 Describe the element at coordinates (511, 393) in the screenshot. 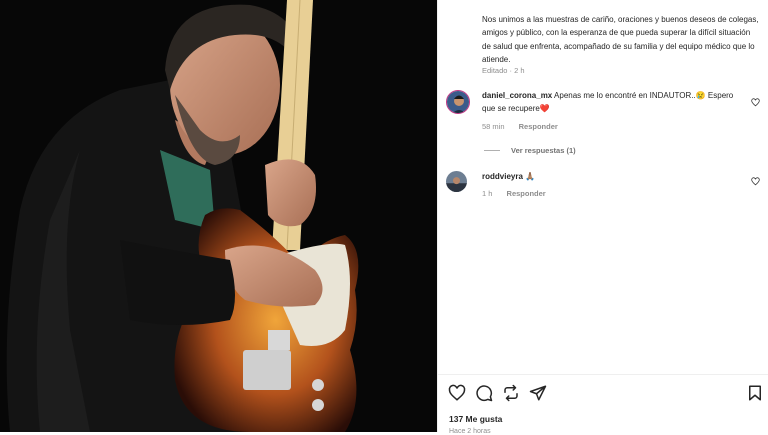

I see `repost-icon` at that location.